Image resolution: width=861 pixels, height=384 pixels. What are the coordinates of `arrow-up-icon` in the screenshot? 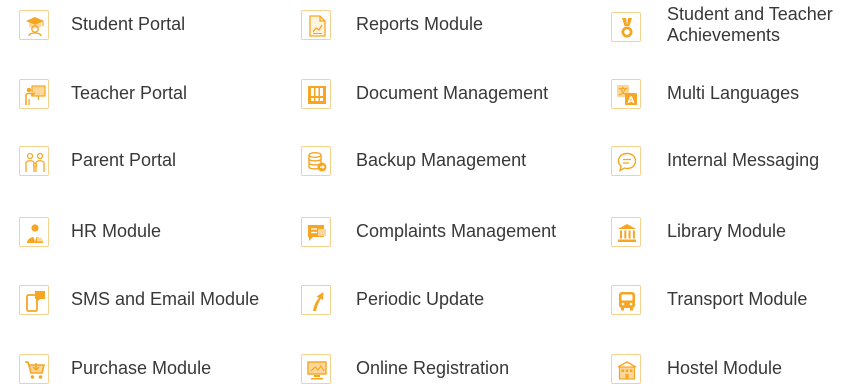 It's located at (316, 300).